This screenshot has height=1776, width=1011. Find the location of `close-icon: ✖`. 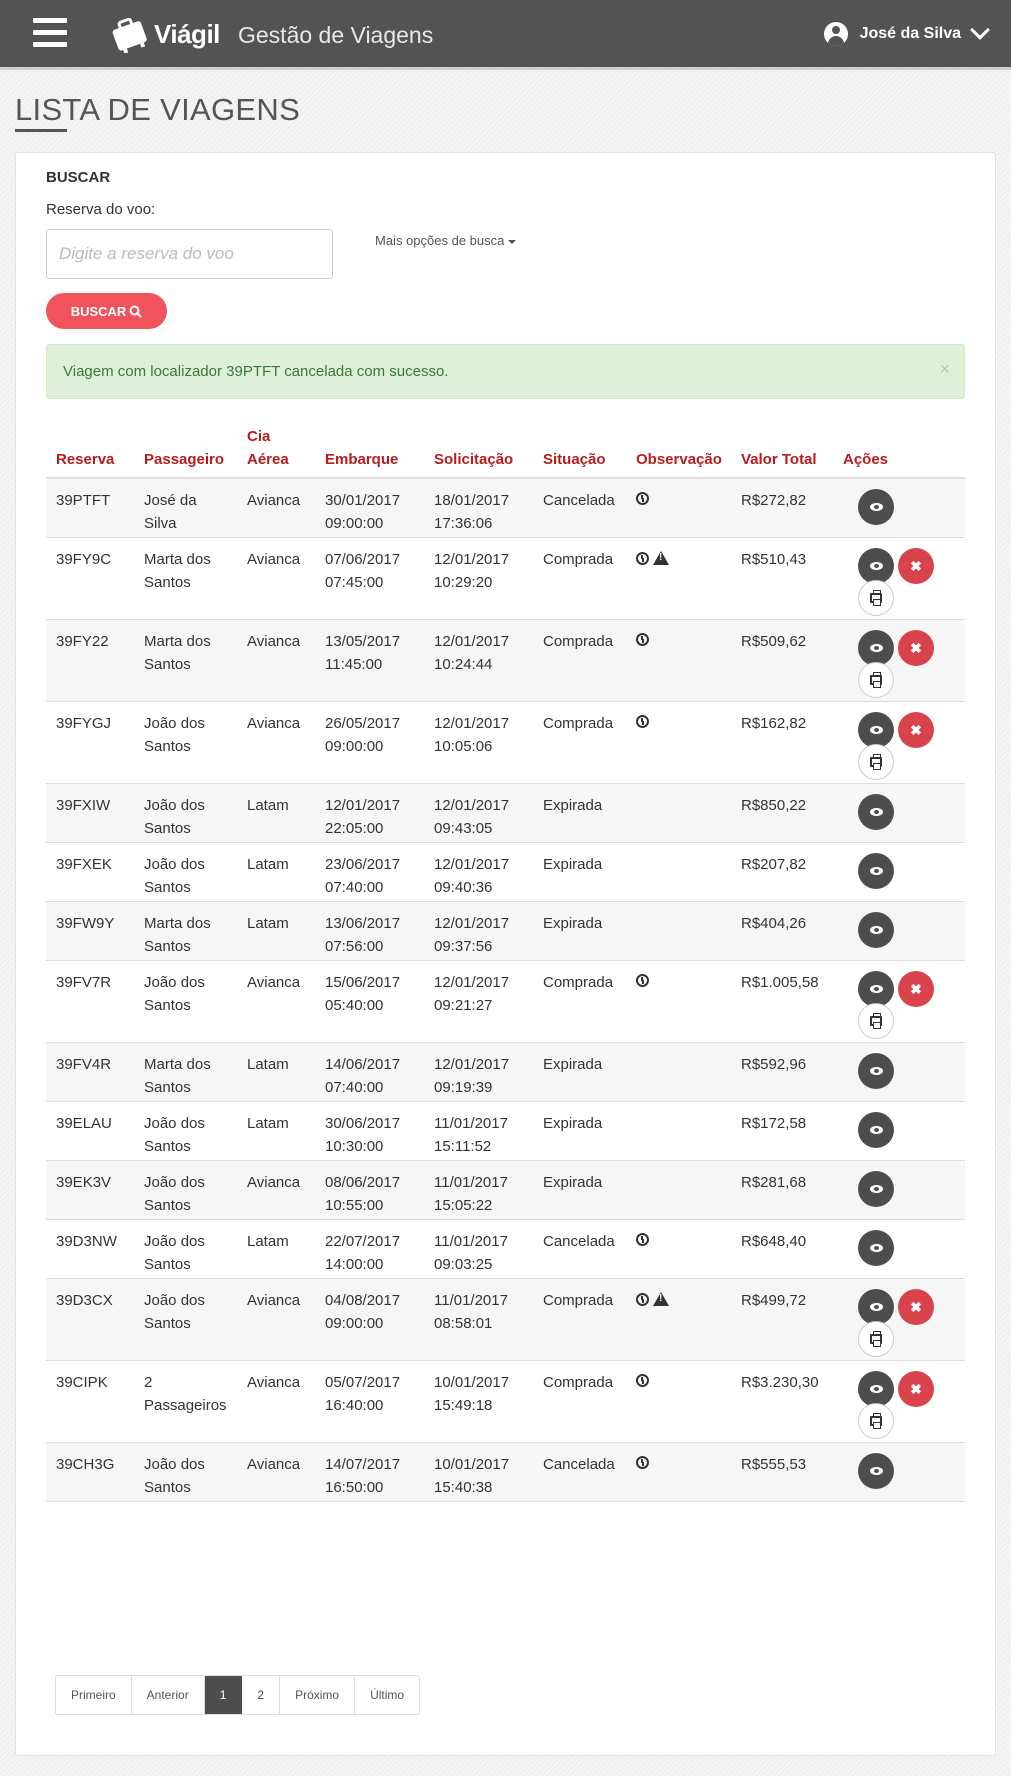

close-icon: ✖ is located at coordinates (916, 566).